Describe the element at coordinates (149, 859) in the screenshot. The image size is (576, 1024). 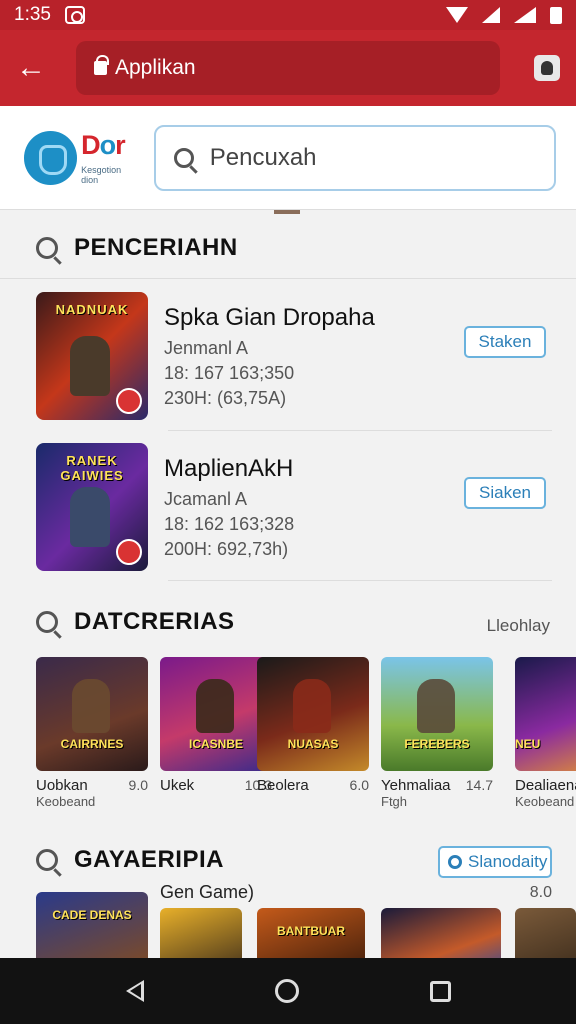
I see `section-title-text: GAYAERIPIA` at that location.